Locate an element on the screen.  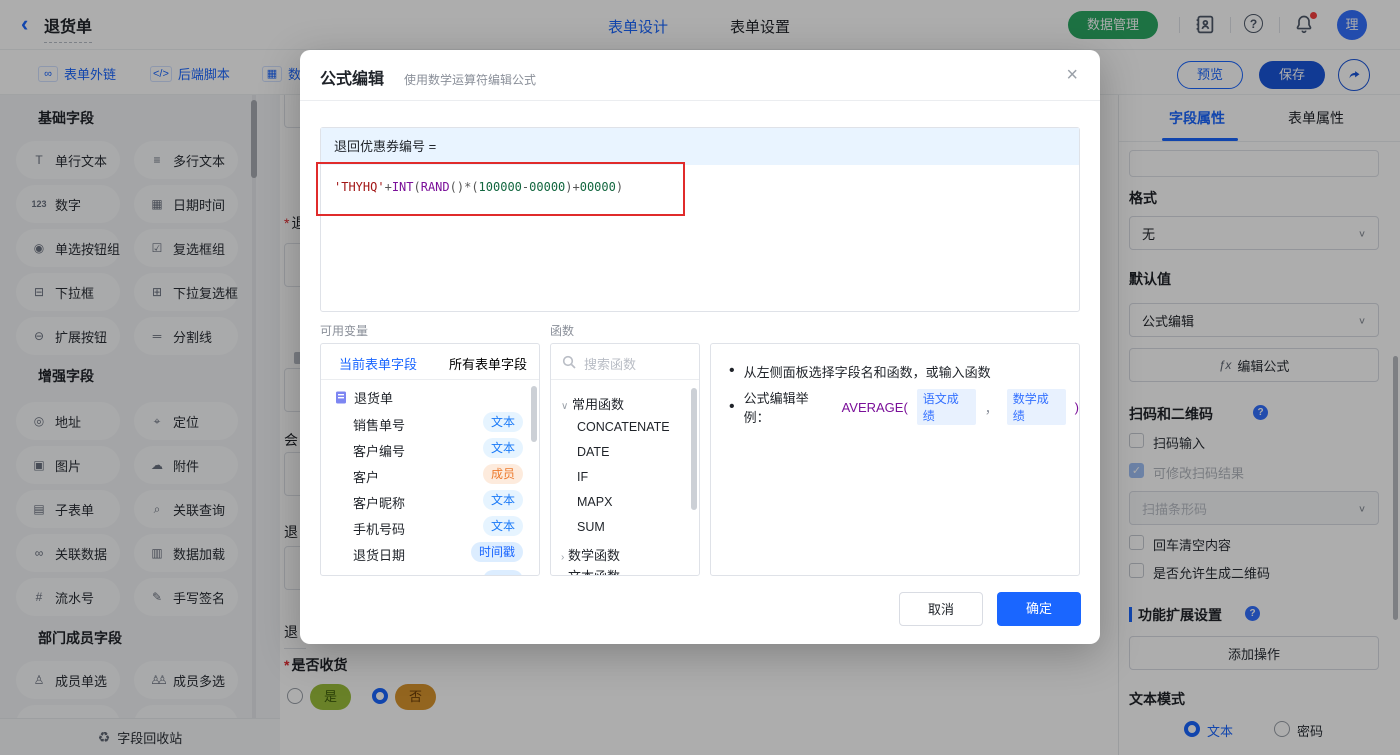
example-function: AVERAGE( is located at coordinates (874, 407).